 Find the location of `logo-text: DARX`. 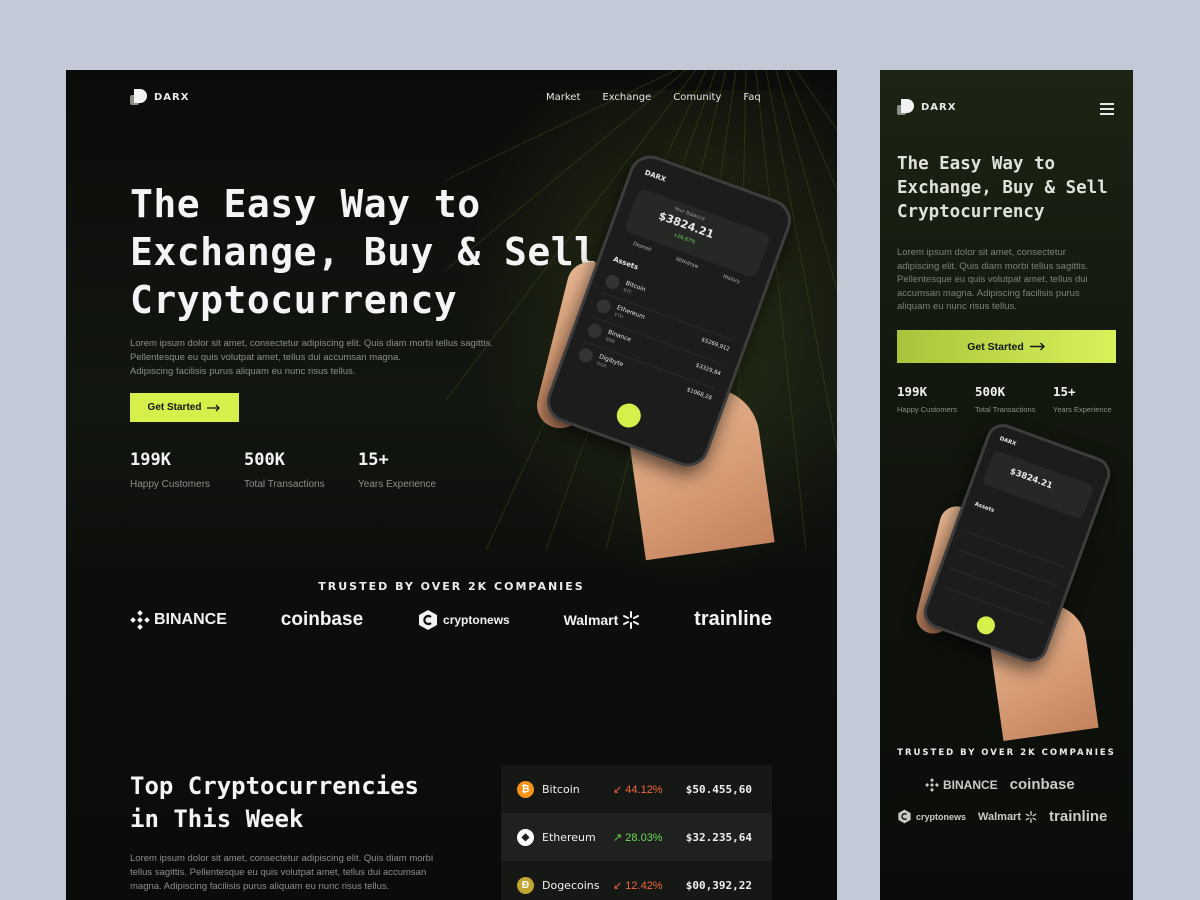

logo-text: DARX is located at coordinates (172, 97).